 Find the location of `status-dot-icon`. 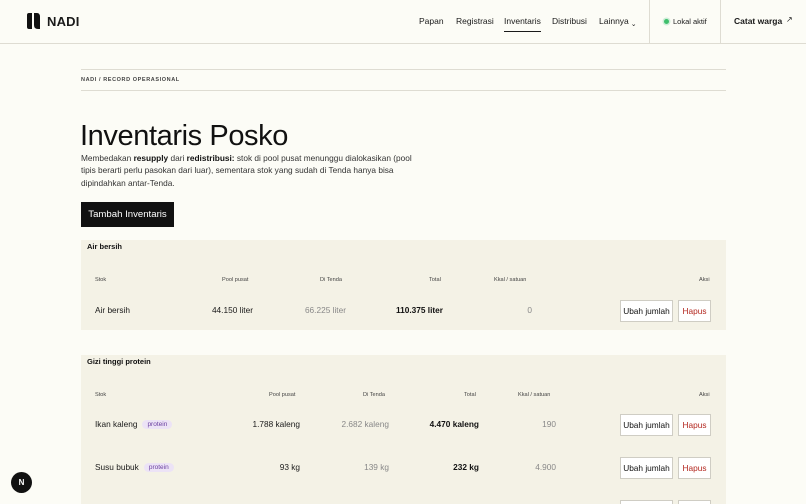

status-dot-icon is located at coordinates (666, 21).